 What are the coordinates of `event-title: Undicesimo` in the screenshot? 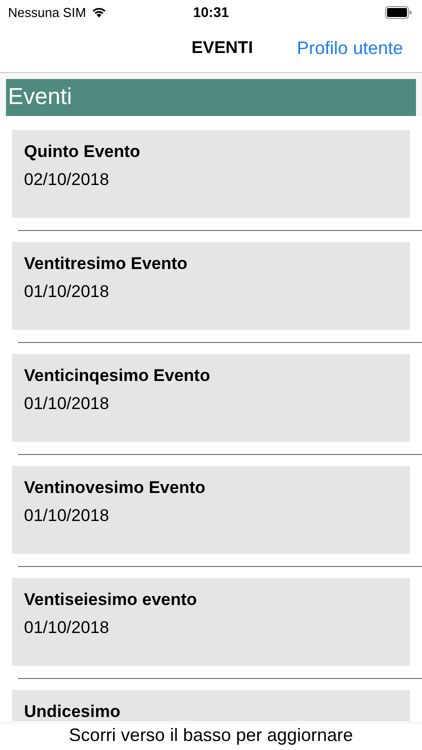 It's located at (73, 711).